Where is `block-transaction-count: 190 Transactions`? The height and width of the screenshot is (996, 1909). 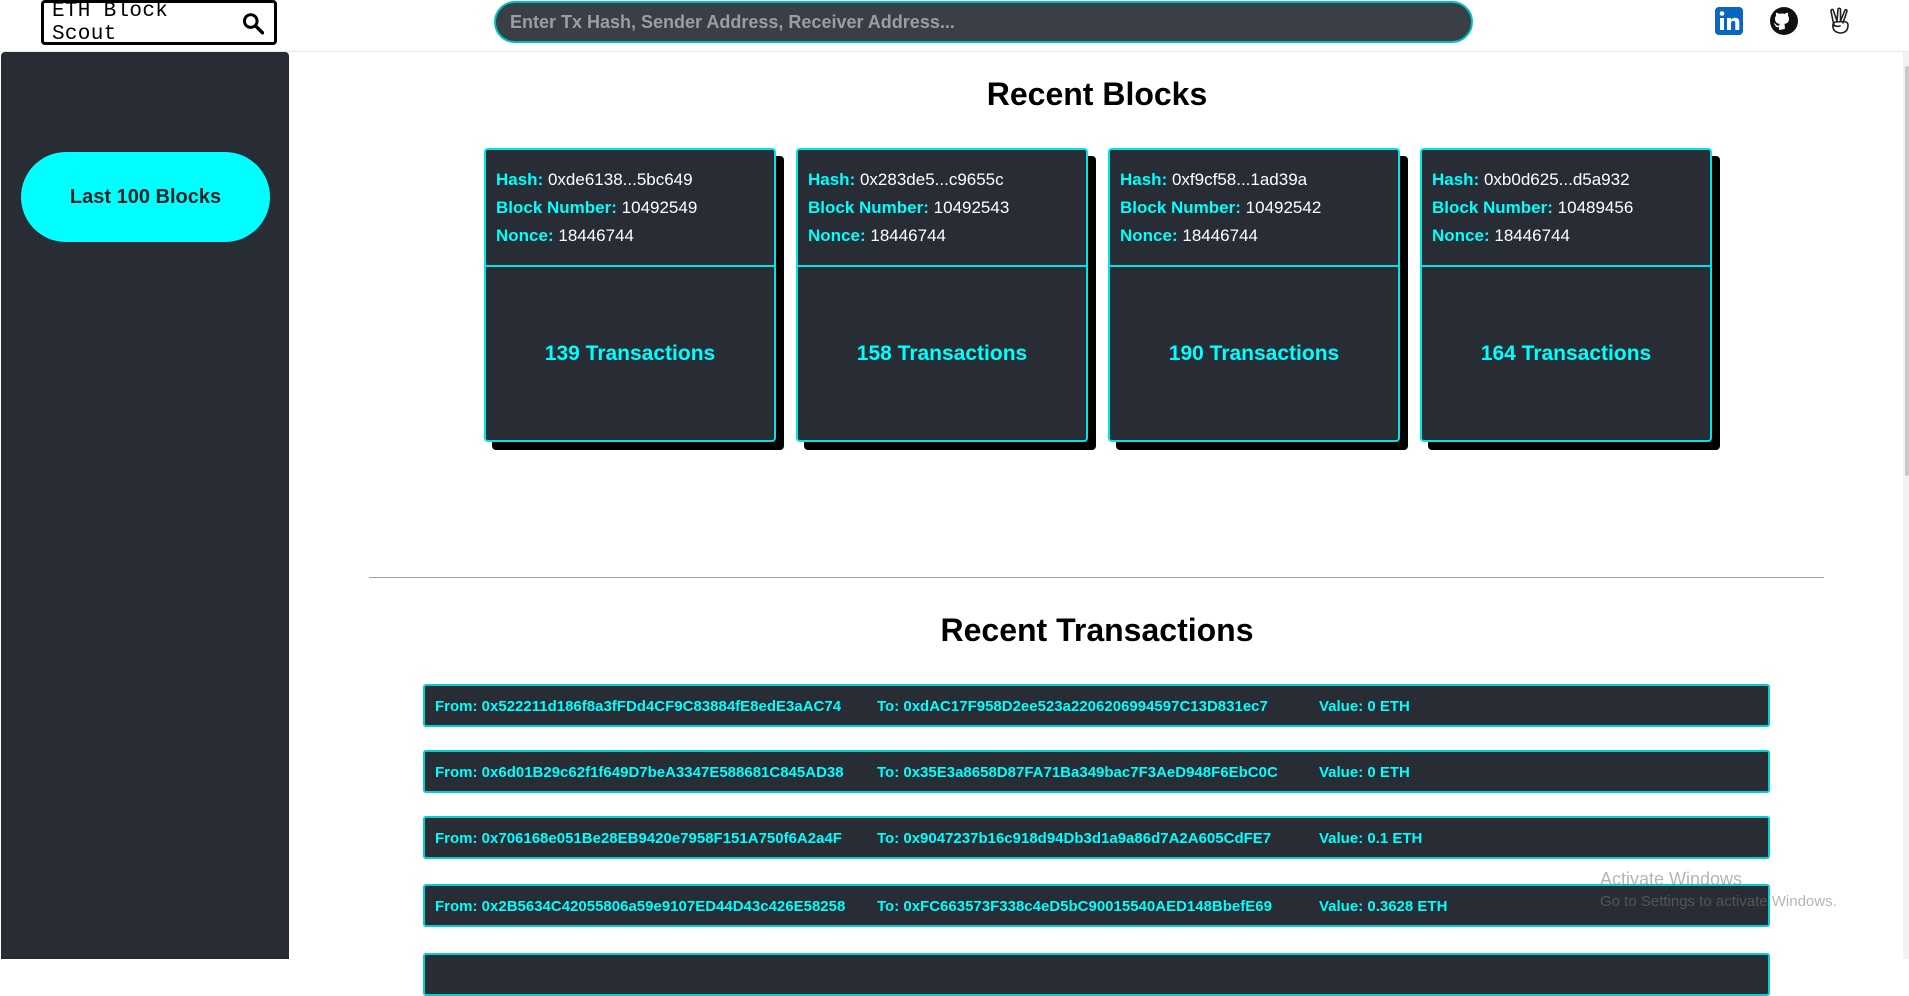 block-transaction-count: 190 Transactions is located at coordinates (1254, 353).